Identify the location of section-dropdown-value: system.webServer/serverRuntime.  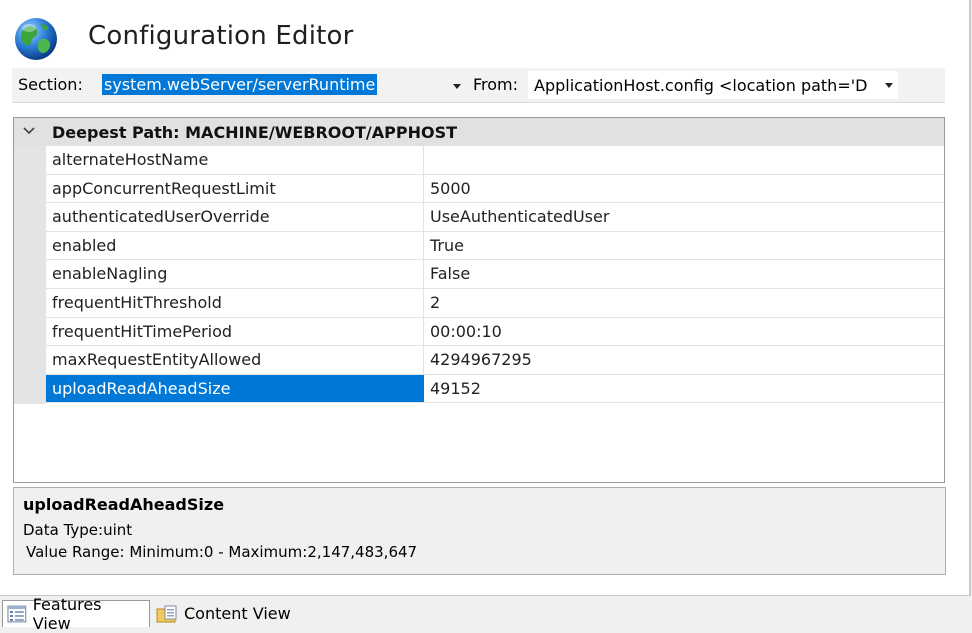
(240, 84).